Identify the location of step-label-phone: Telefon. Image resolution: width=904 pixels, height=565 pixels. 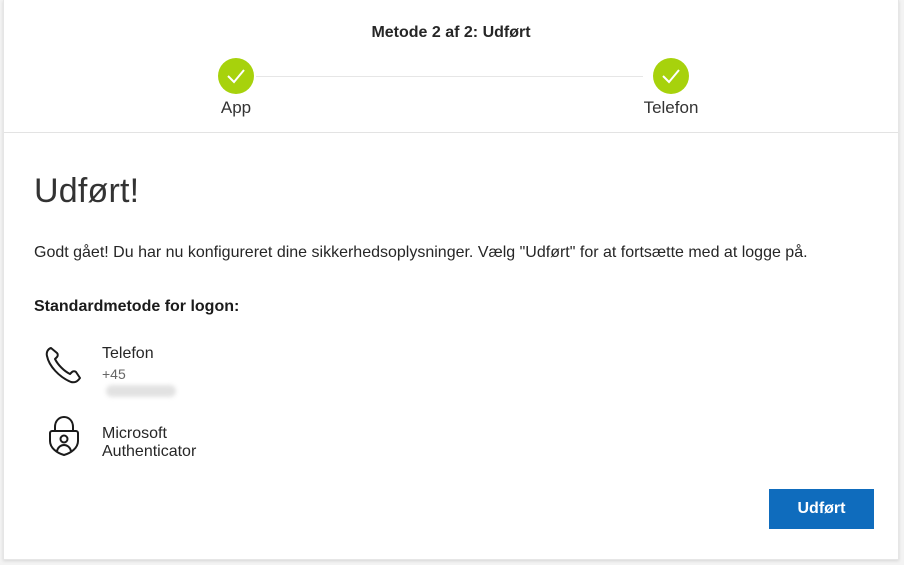
(671, 107).